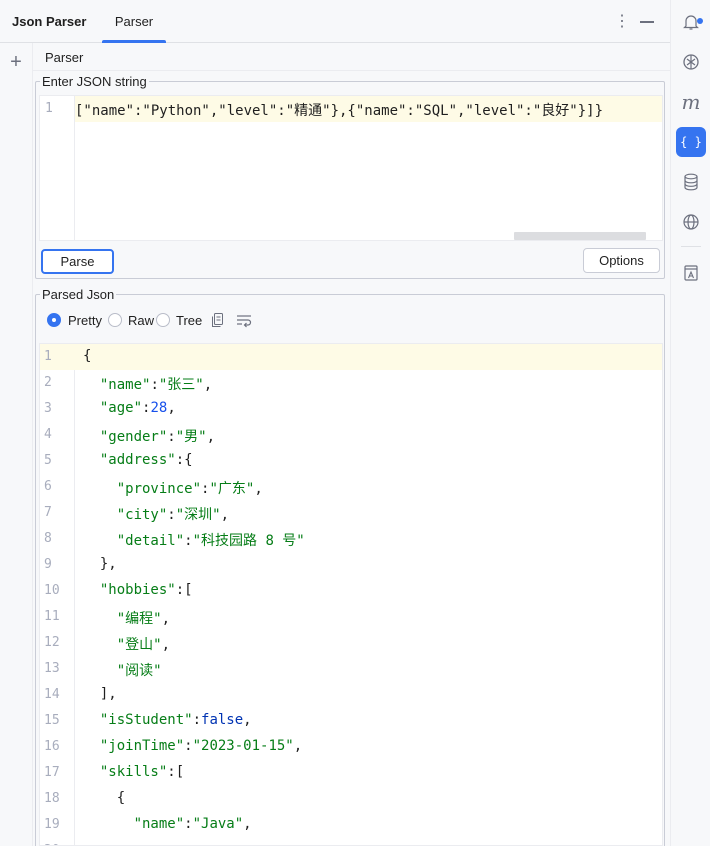 Image resolution: width=710 pixels, height=846 pixels. Describe the element at coordinates (16, 62) in the screenshot. I see `add-tab-icon: +` at that location.